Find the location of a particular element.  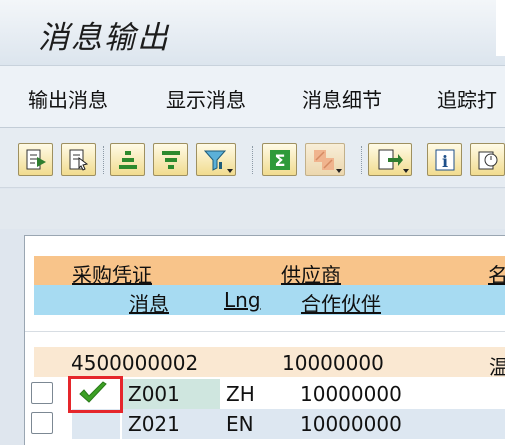

application-toolbar: Σ i is located at coordinates (252, 158).